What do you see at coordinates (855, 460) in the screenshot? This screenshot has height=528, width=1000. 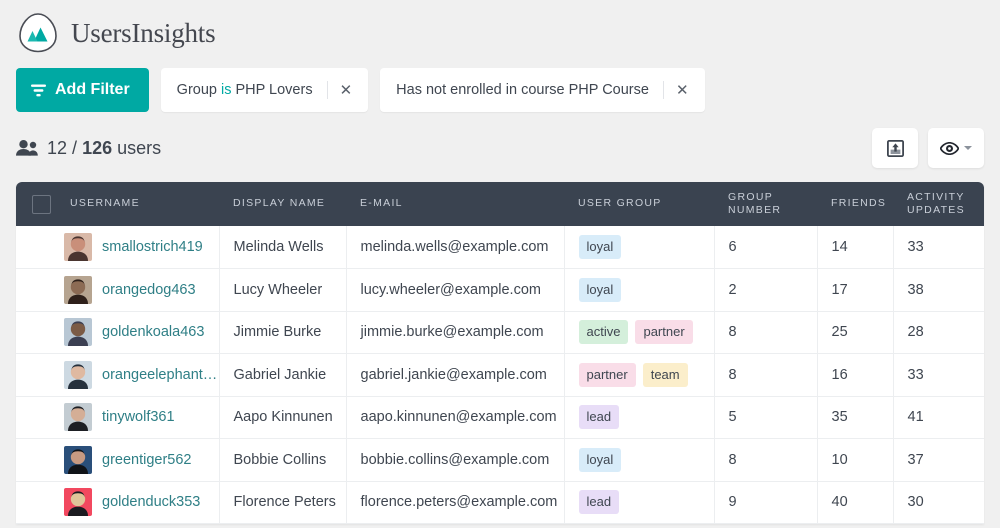 I see `cell-friends: 10` at bounding box center [855, 460].